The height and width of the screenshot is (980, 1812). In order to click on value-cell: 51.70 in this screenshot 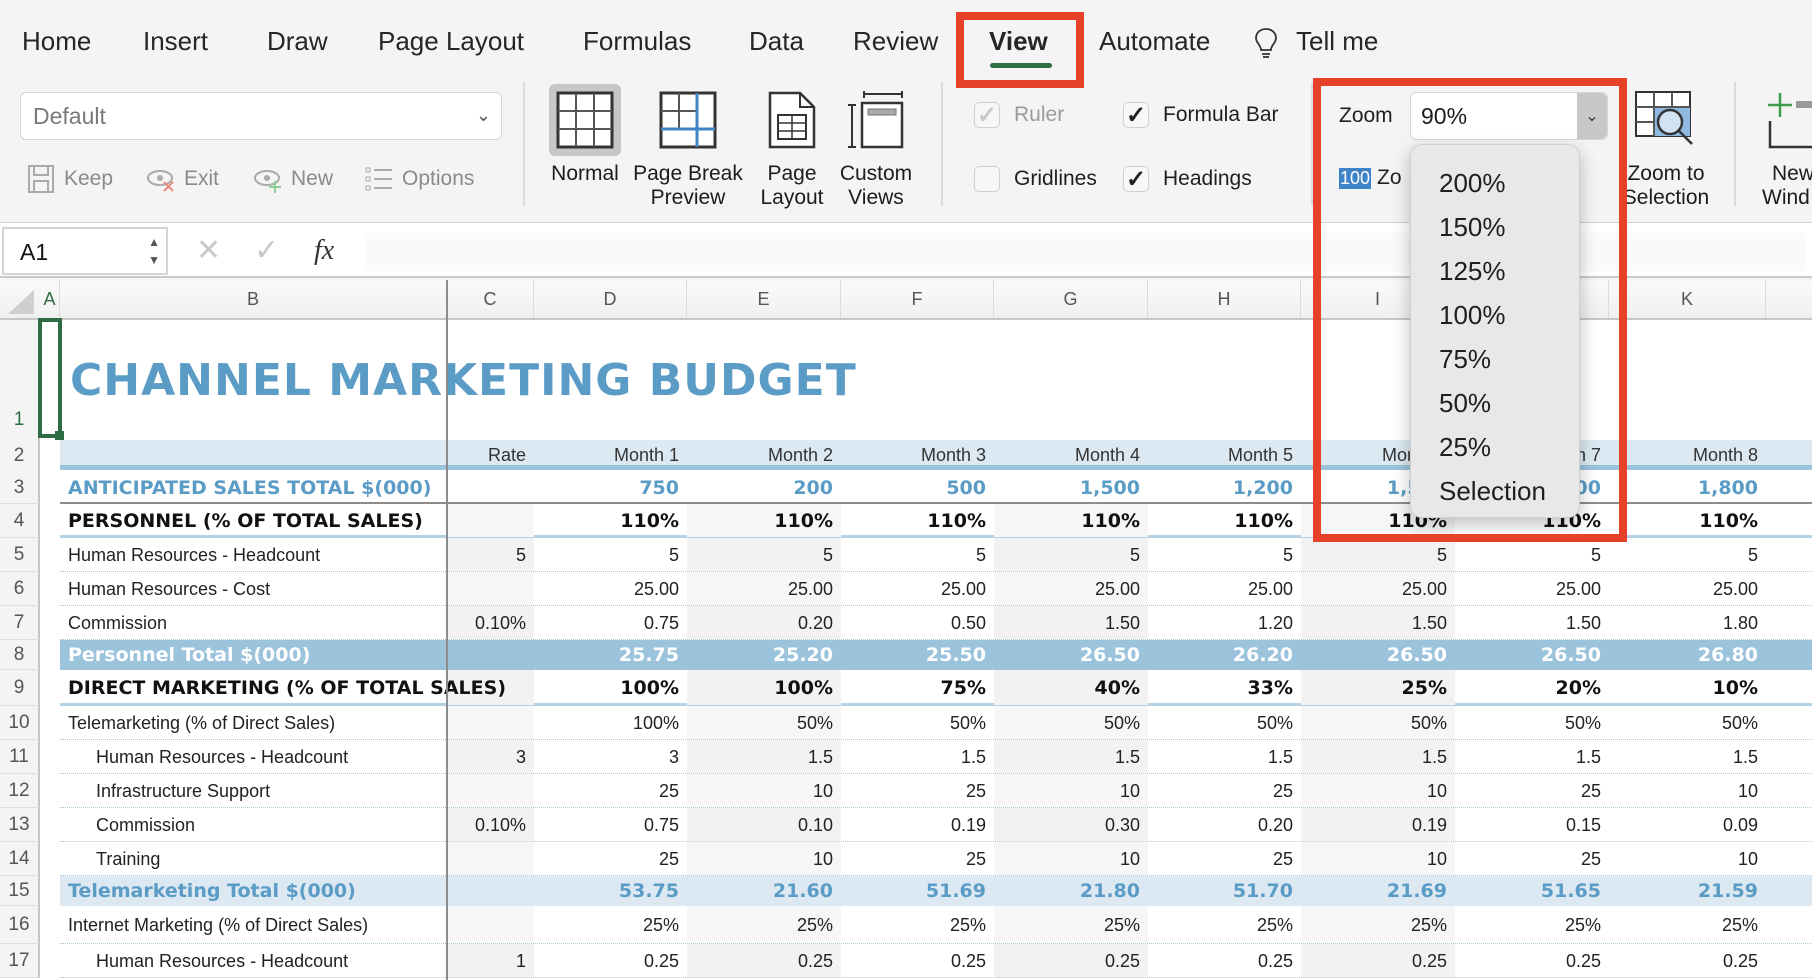, I will do `click(1224, 891)`.